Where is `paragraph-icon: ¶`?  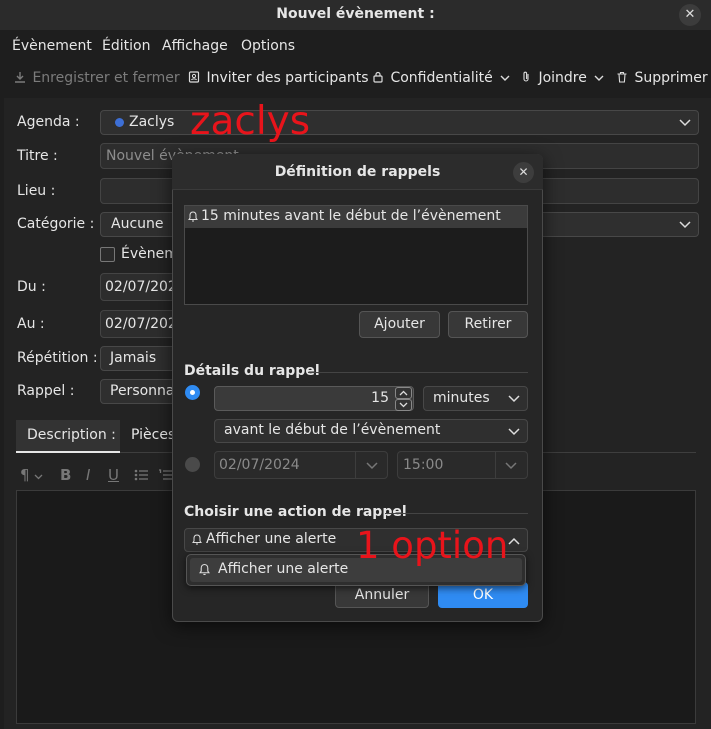
paragraph-icon: ¶ is located at coordinates (25, 475).